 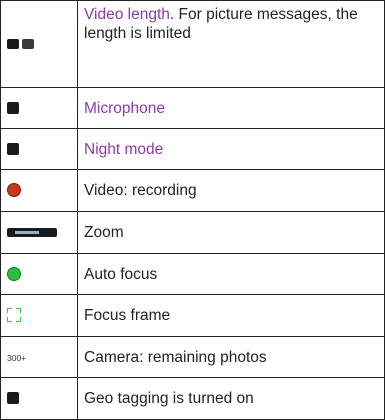 I want to click on table-row: 300+ Camera: remaining photos, so click(x=192, y=357).